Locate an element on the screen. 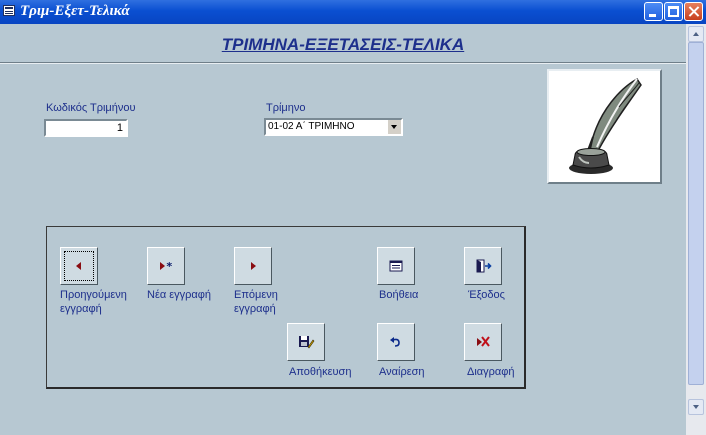  new-record-caption: Νέα εγγραφή is located at coordinates (179, 295).